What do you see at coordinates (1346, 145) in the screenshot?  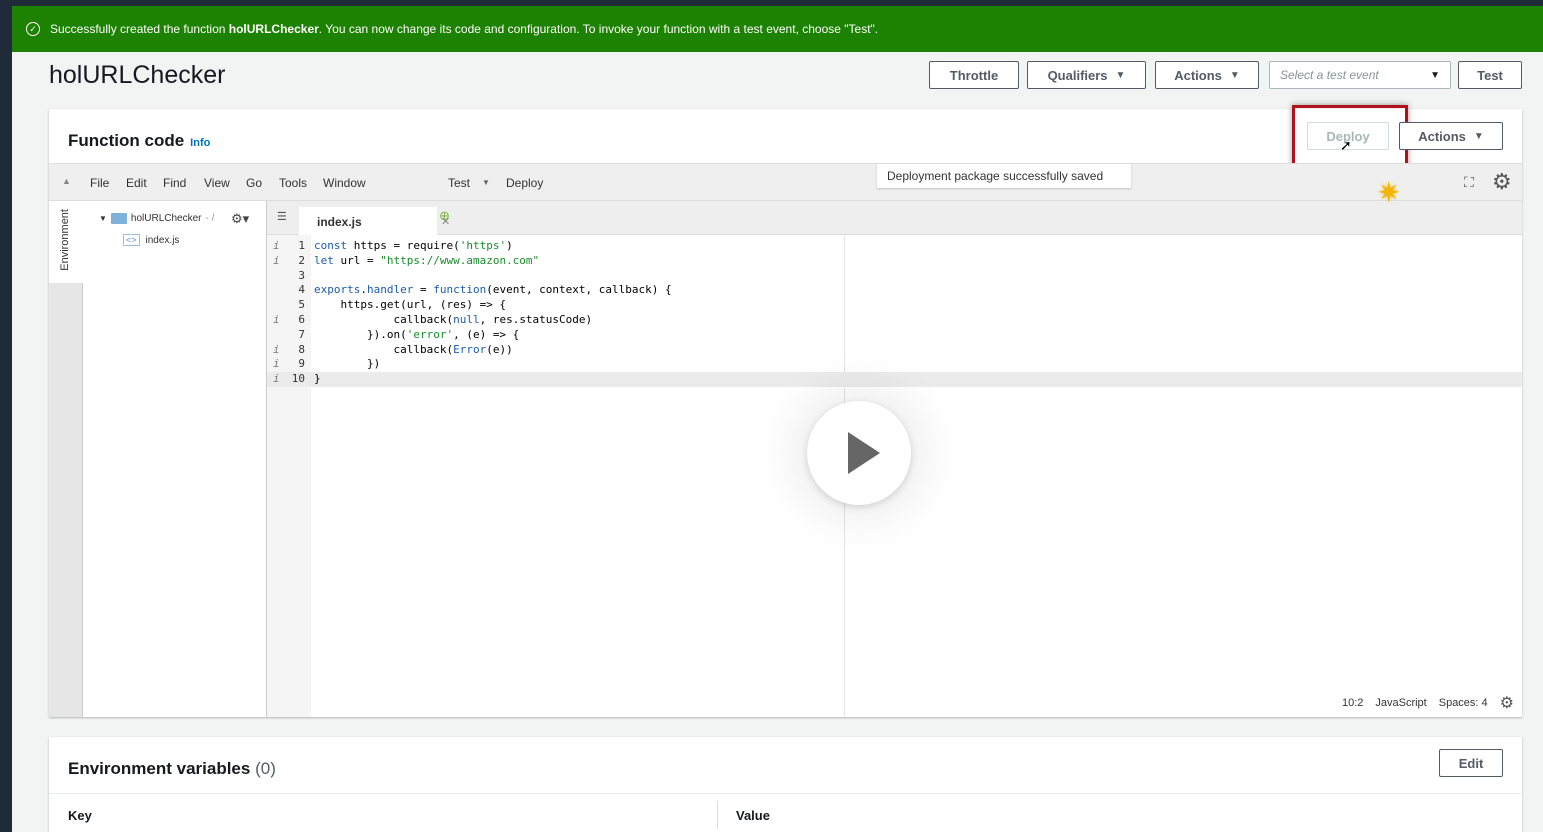 I see `mouse-pointer-icon: ➚` at bounding box center [1346, 145].